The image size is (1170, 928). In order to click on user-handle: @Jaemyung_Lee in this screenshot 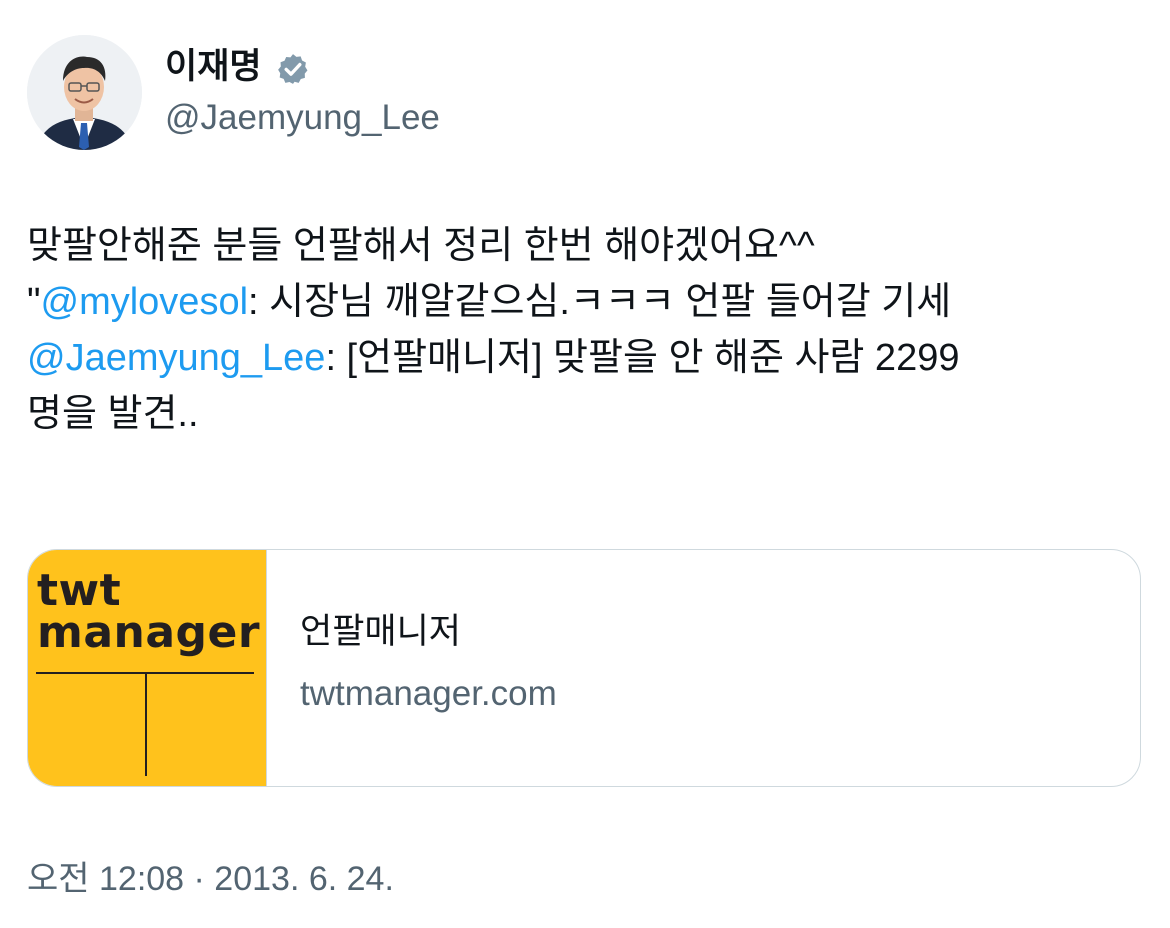, I will do `click(302, 118)`.